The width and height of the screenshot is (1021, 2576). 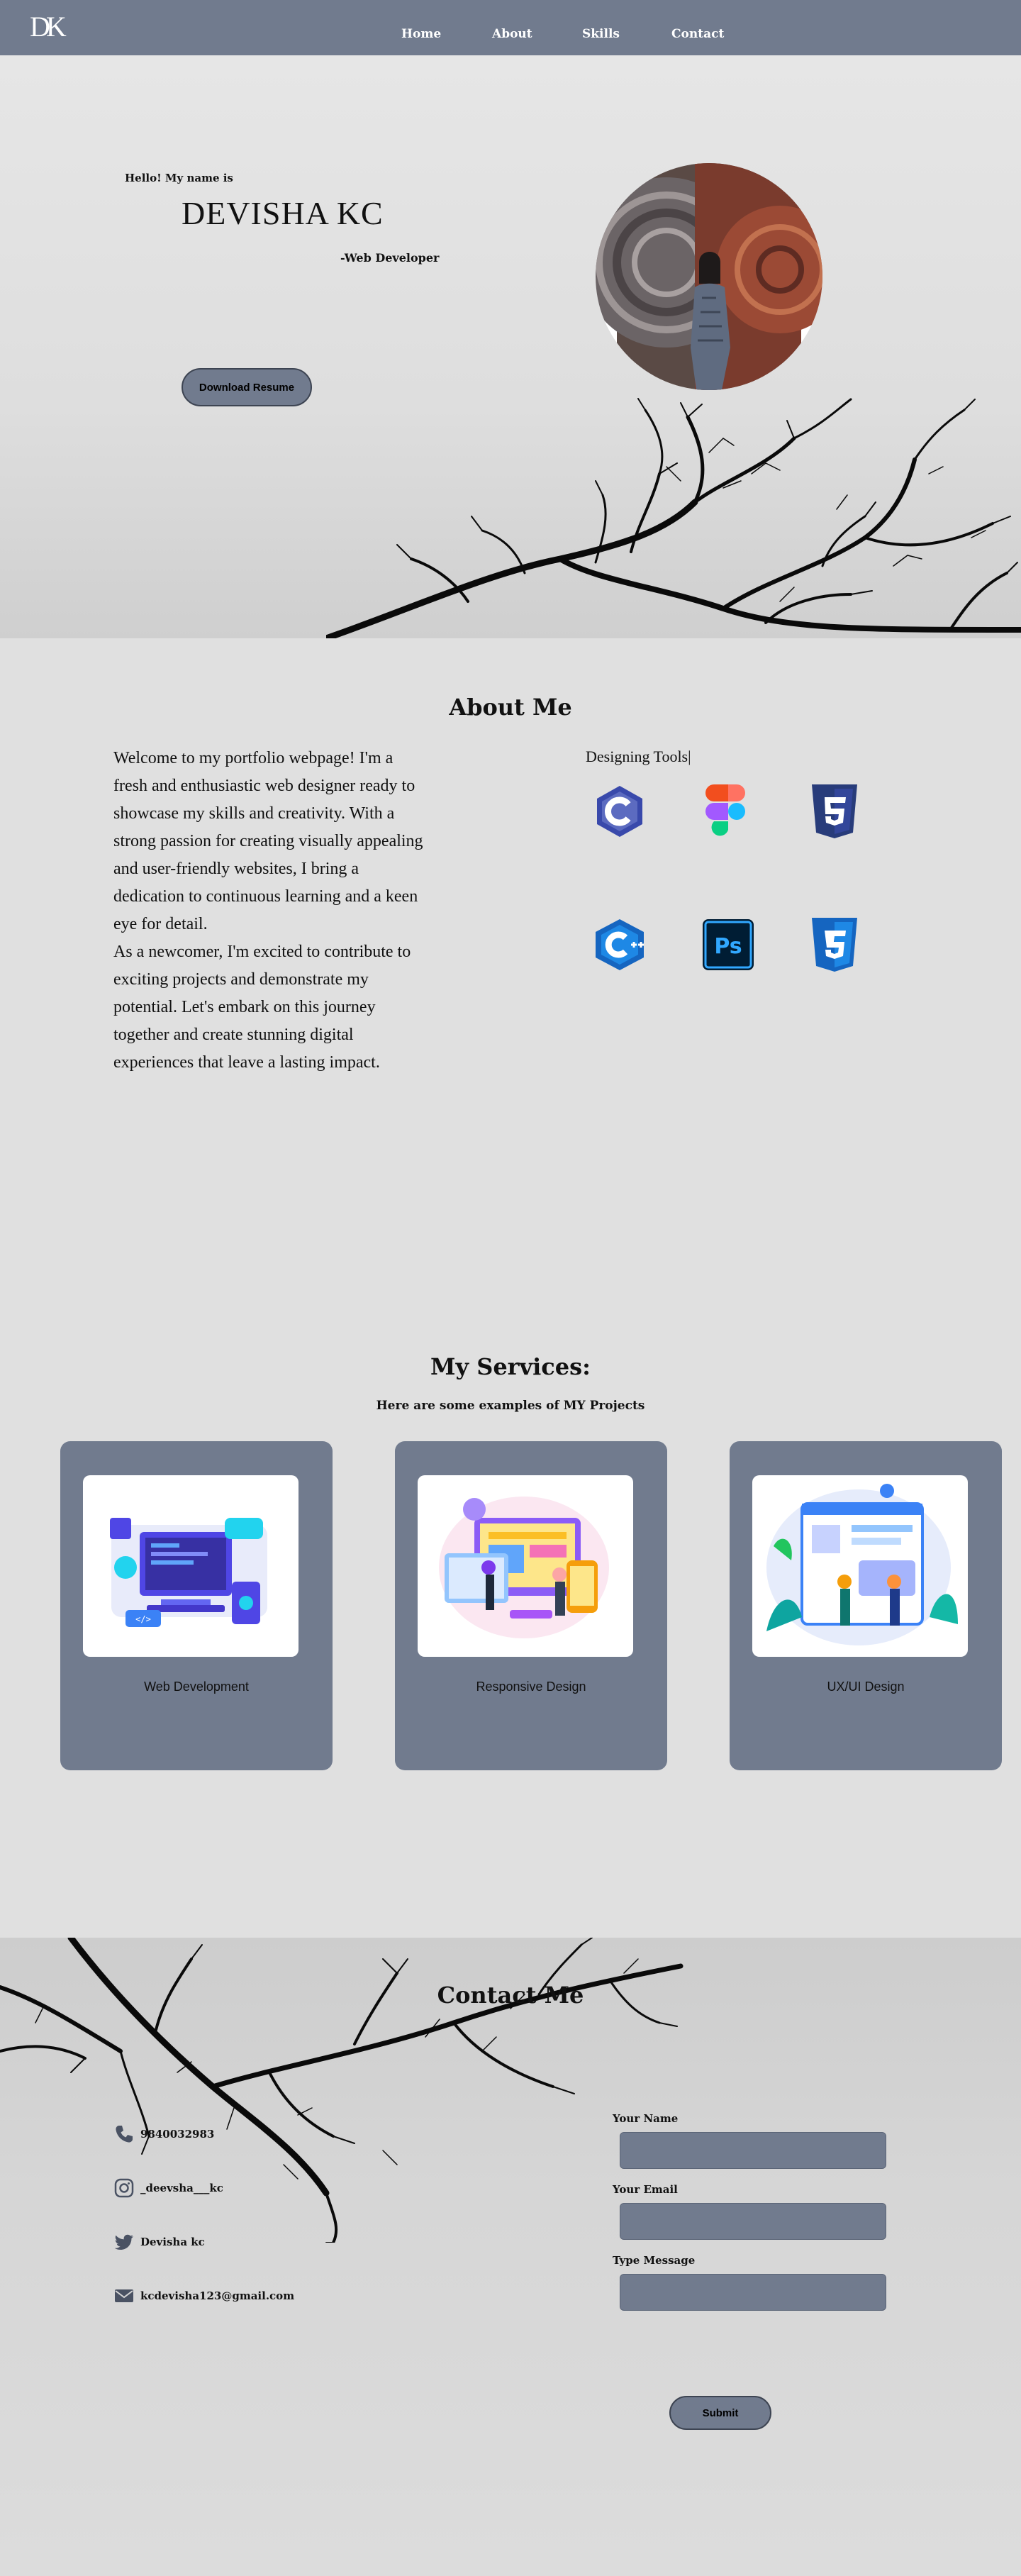 I want to click on email-address: kcdevisha123@gmail.com, so click(x=218, y=2295).